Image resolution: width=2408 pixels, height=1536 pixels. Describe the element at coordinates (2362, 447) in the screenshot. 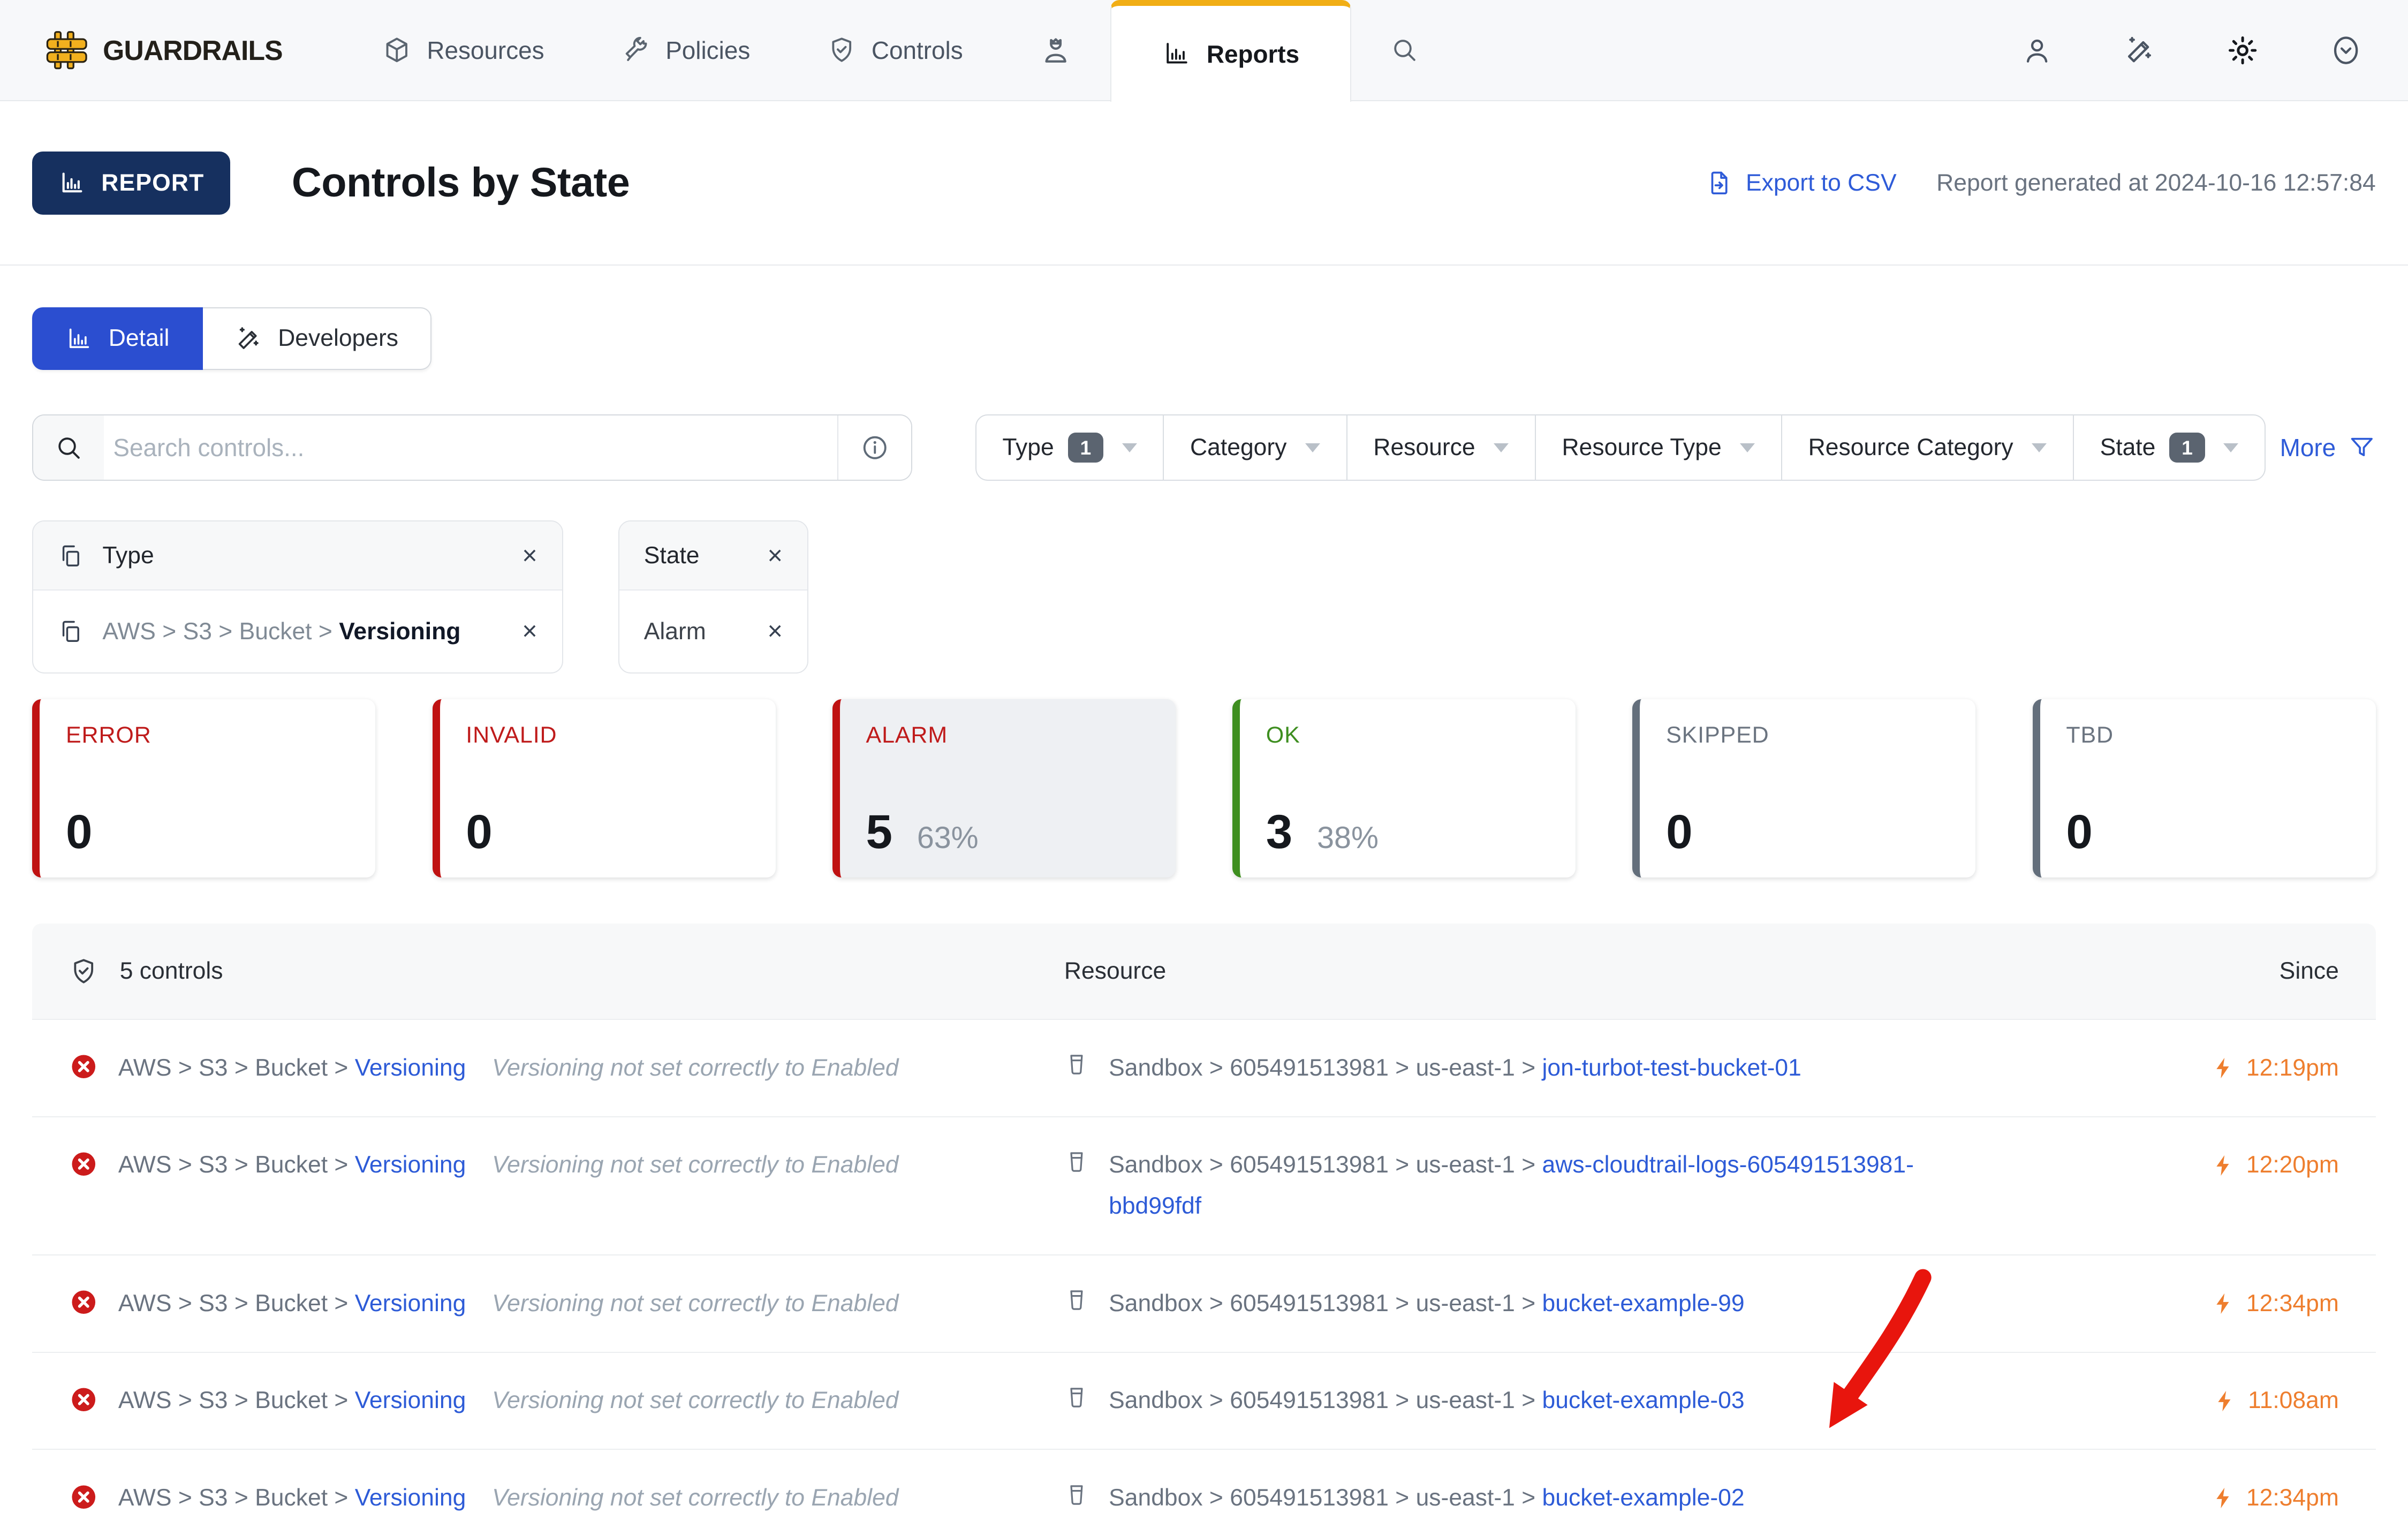

I see `funnel-icon` at that location.